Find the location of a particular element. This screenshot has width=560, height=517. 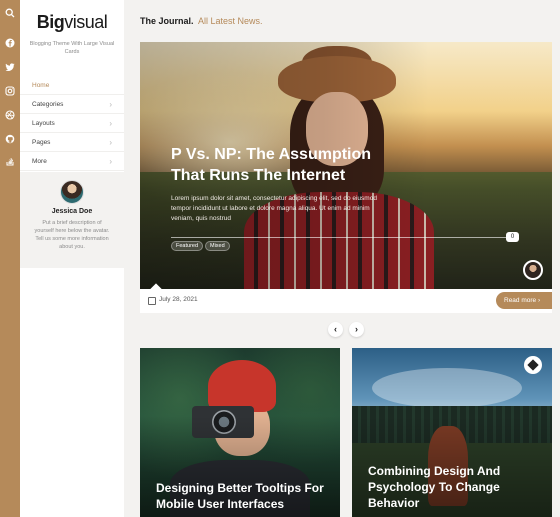

facebook-icon is located at coordinates (10, 43).